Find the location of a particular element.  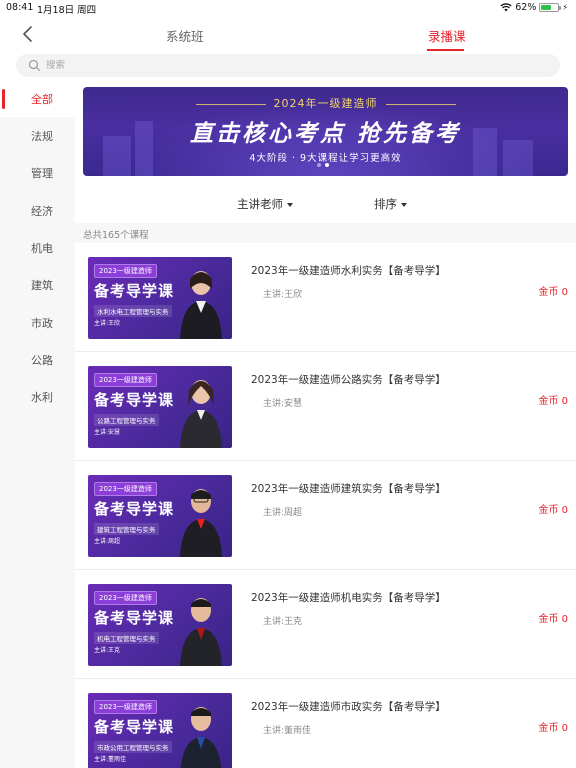

status-date: 1月18日 周四 is located at coordinates (67, 10).